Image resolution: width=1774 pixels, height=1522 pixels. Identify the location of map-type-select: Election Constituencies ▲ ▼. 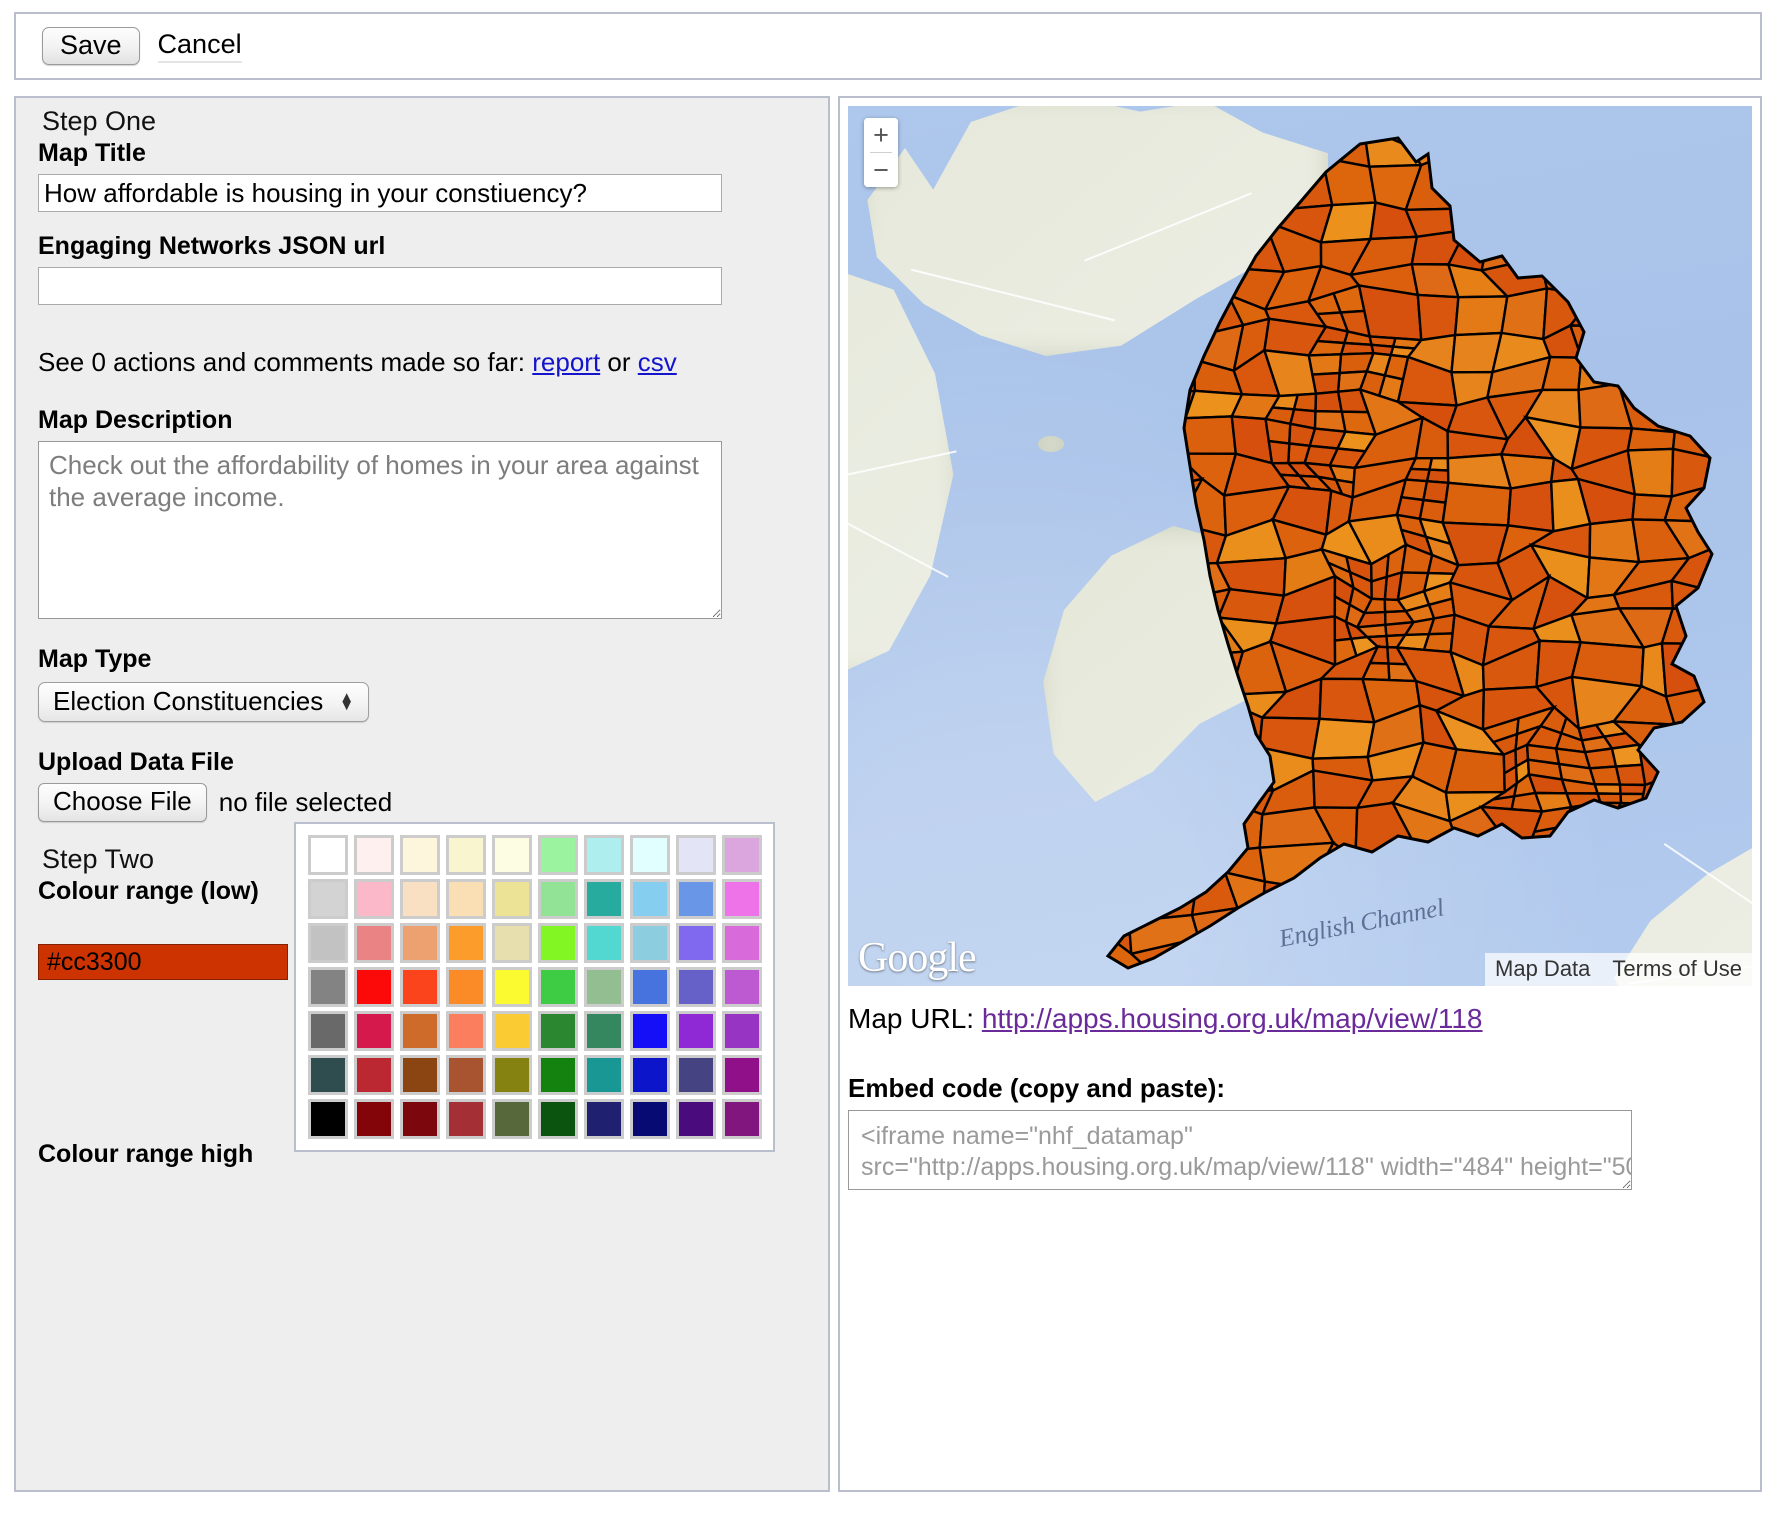
(204, 702).